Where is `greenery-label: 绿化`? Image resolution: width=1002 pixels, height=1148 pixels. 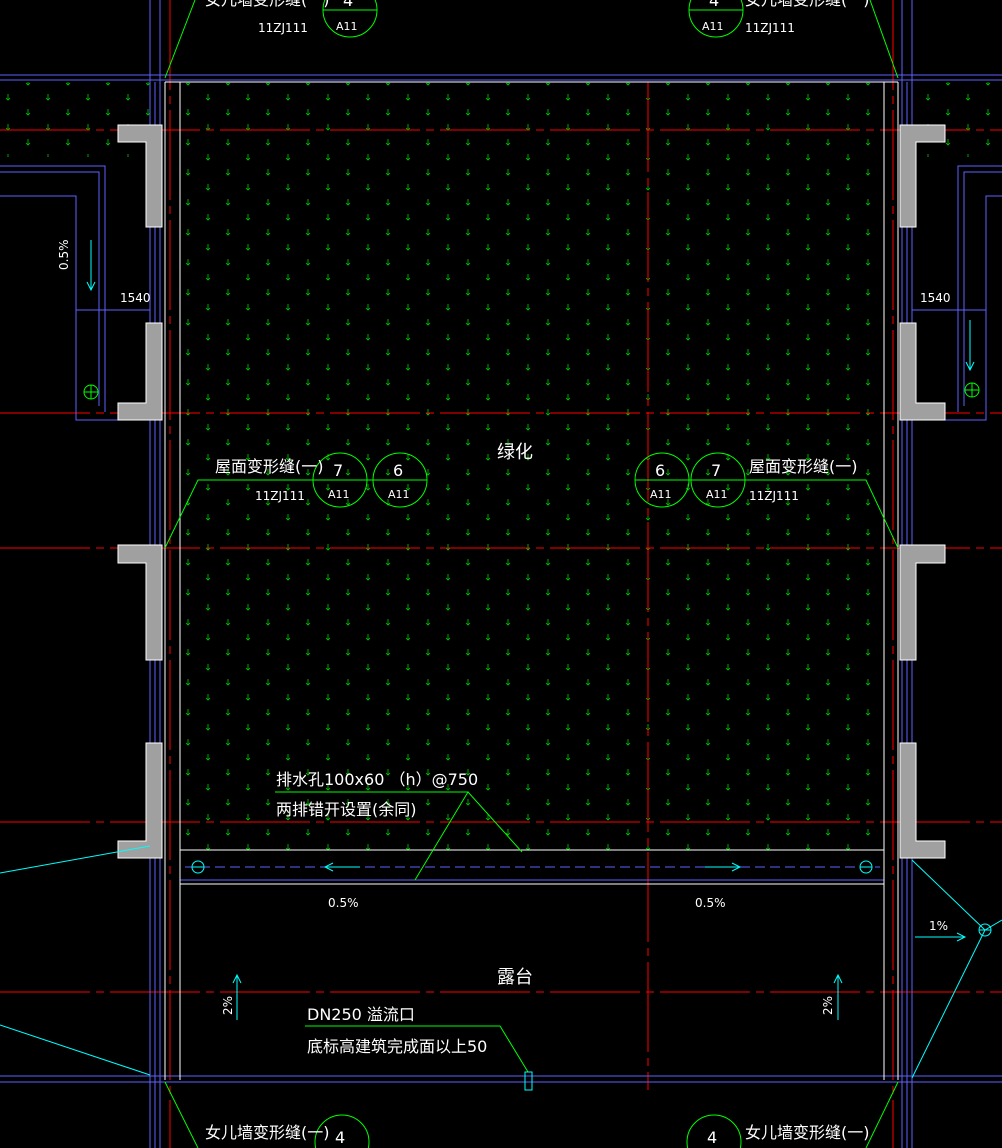 greenery-label: 绿化 is located at coordinates (515, 452).